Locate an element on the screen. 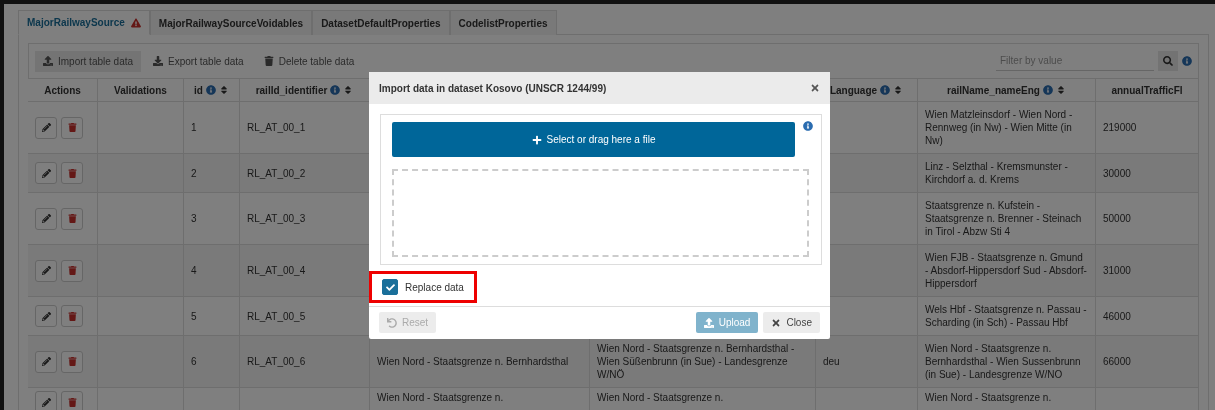  dialog-title: Import data in dataset Kosovo (UNSCR 1244/99) is located at coordinates (493, 88).